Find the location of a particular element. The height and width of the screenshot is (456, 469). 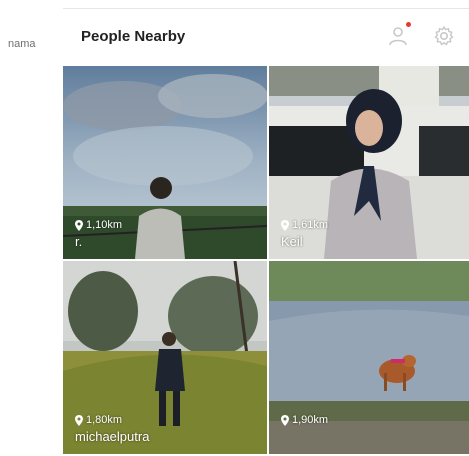

person-name: r. is located at coordinates (79, 241).